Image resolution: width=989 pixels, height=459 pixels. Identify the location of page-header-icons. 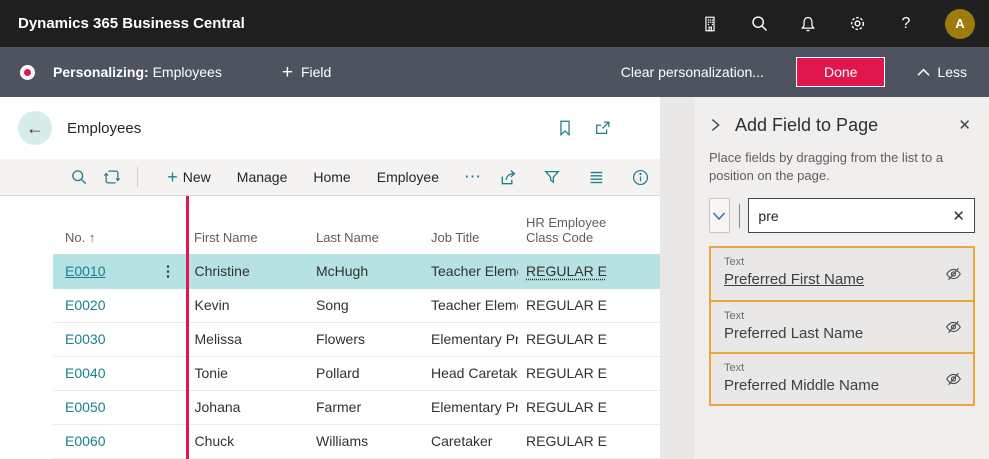
(584, 128).